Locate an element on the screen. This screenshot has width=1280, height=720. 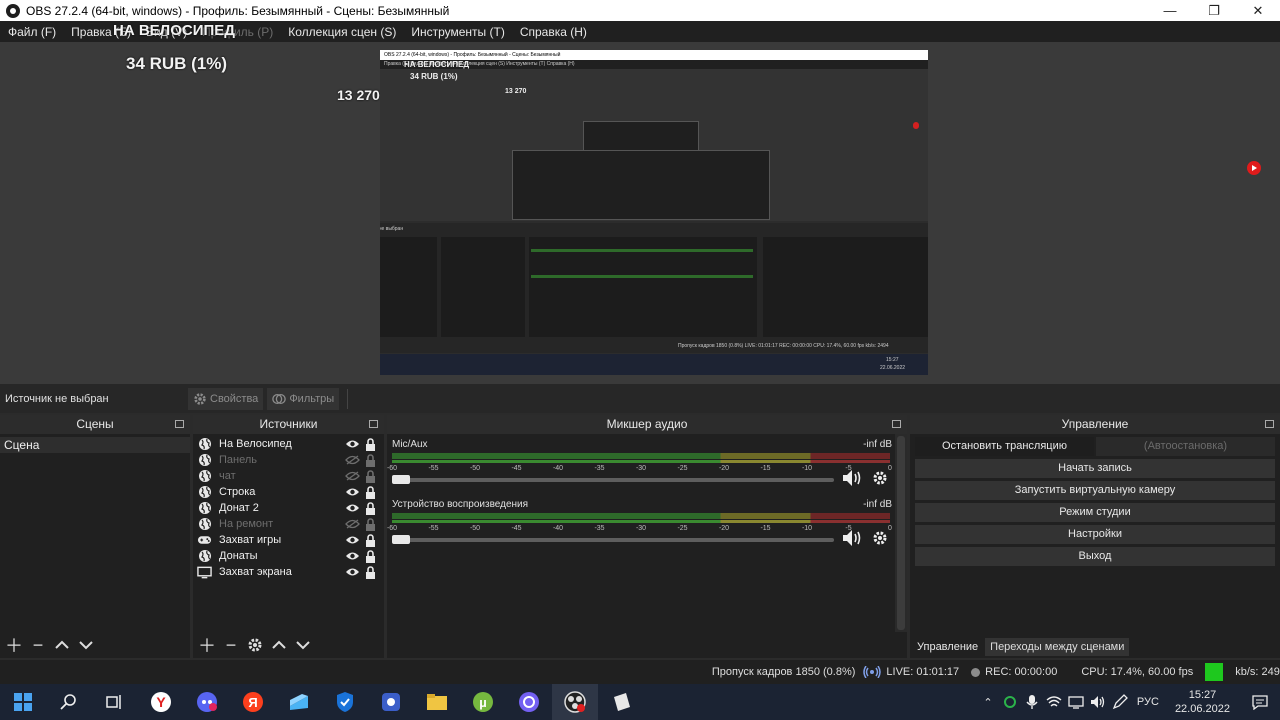
source-item: Панель is located at coordinates (288, 460).